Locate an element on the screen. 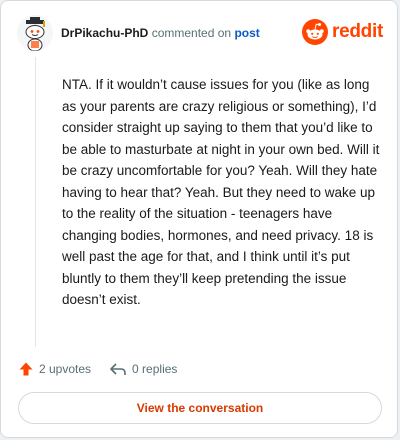 Image resolution: width=400 pixels, height=440 pixels. comment-meta: DrPikachu-PhD commented on post is located at coordinates (160, 33).